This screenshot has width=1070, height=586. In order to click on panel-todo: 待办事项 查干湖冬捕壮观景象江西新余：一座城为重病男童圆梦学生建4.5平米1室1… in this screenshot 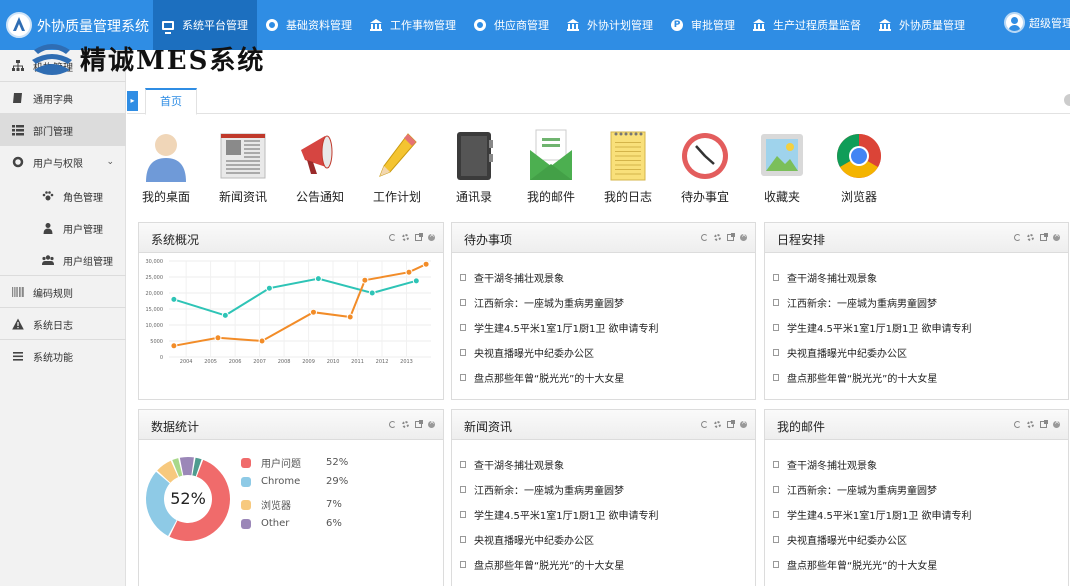, I will do `click(603, 311)`.